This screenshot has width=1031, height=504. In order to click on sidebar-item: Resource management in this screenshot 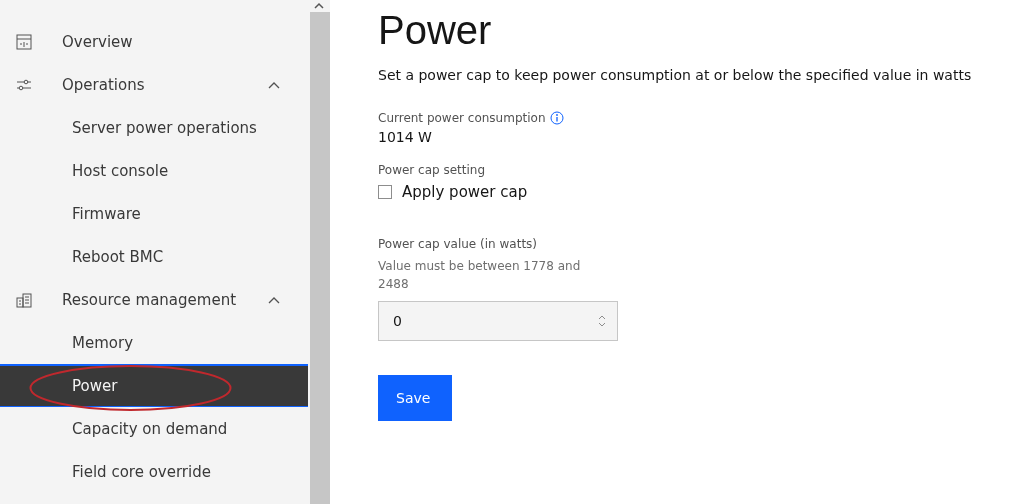, I will do `click(154, 299)`.